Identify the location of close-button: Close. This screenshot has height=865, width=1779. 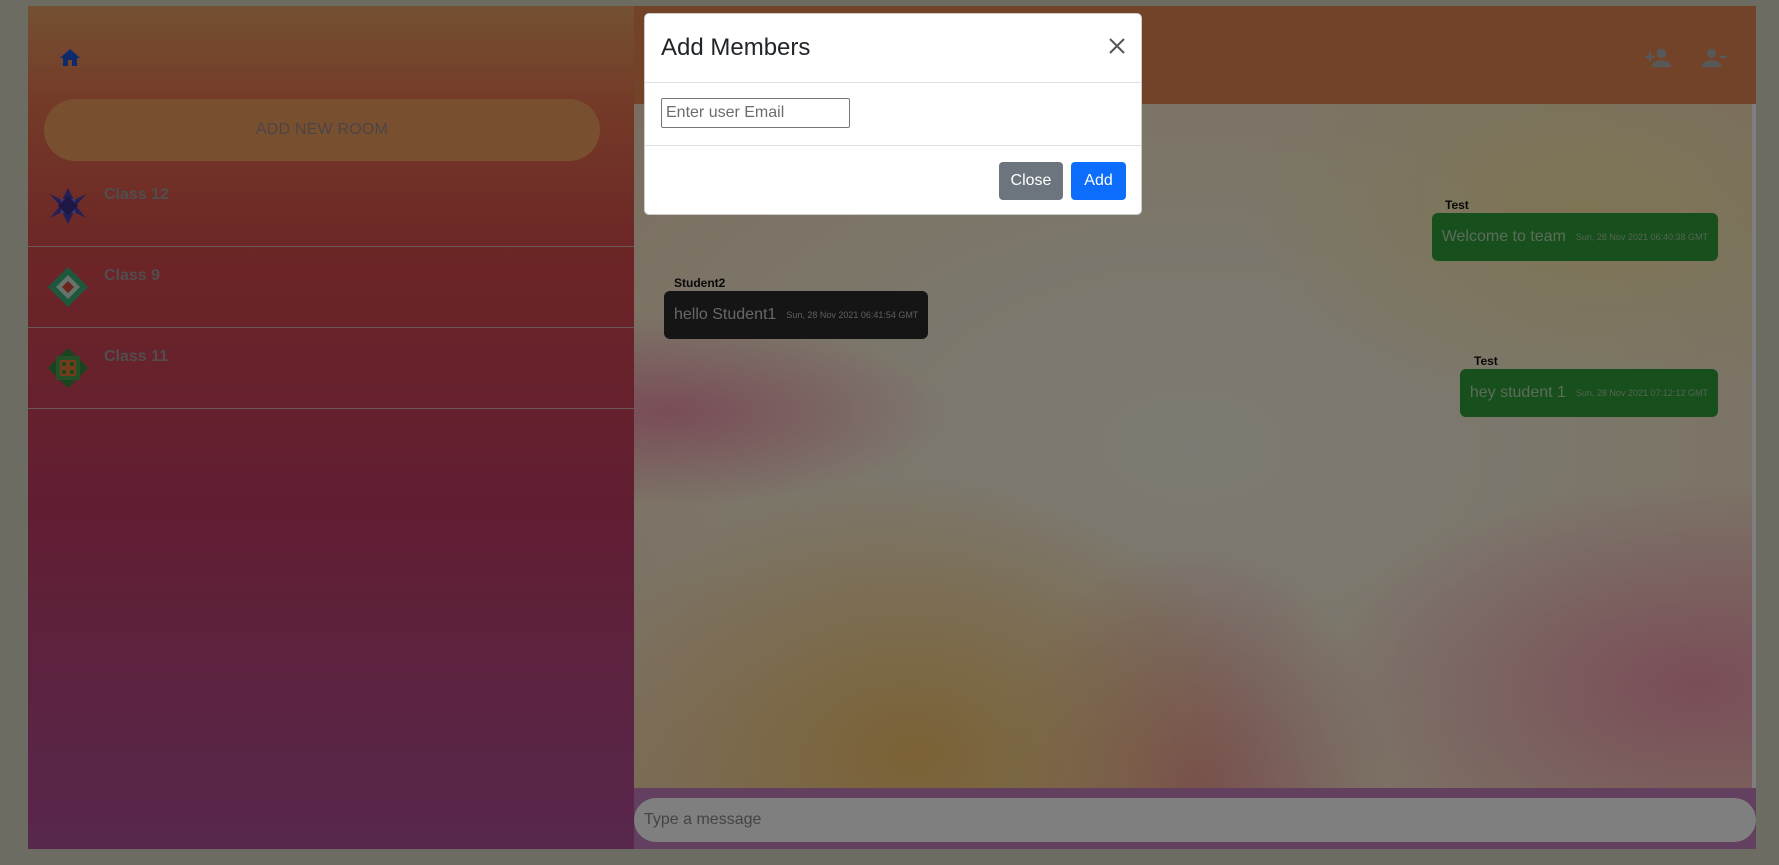
(1031, 181).